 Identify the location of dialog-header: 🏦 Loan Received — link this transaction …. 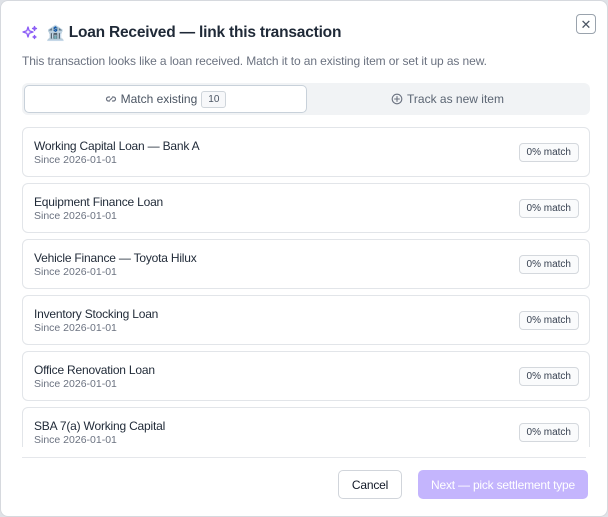
(294, 44).